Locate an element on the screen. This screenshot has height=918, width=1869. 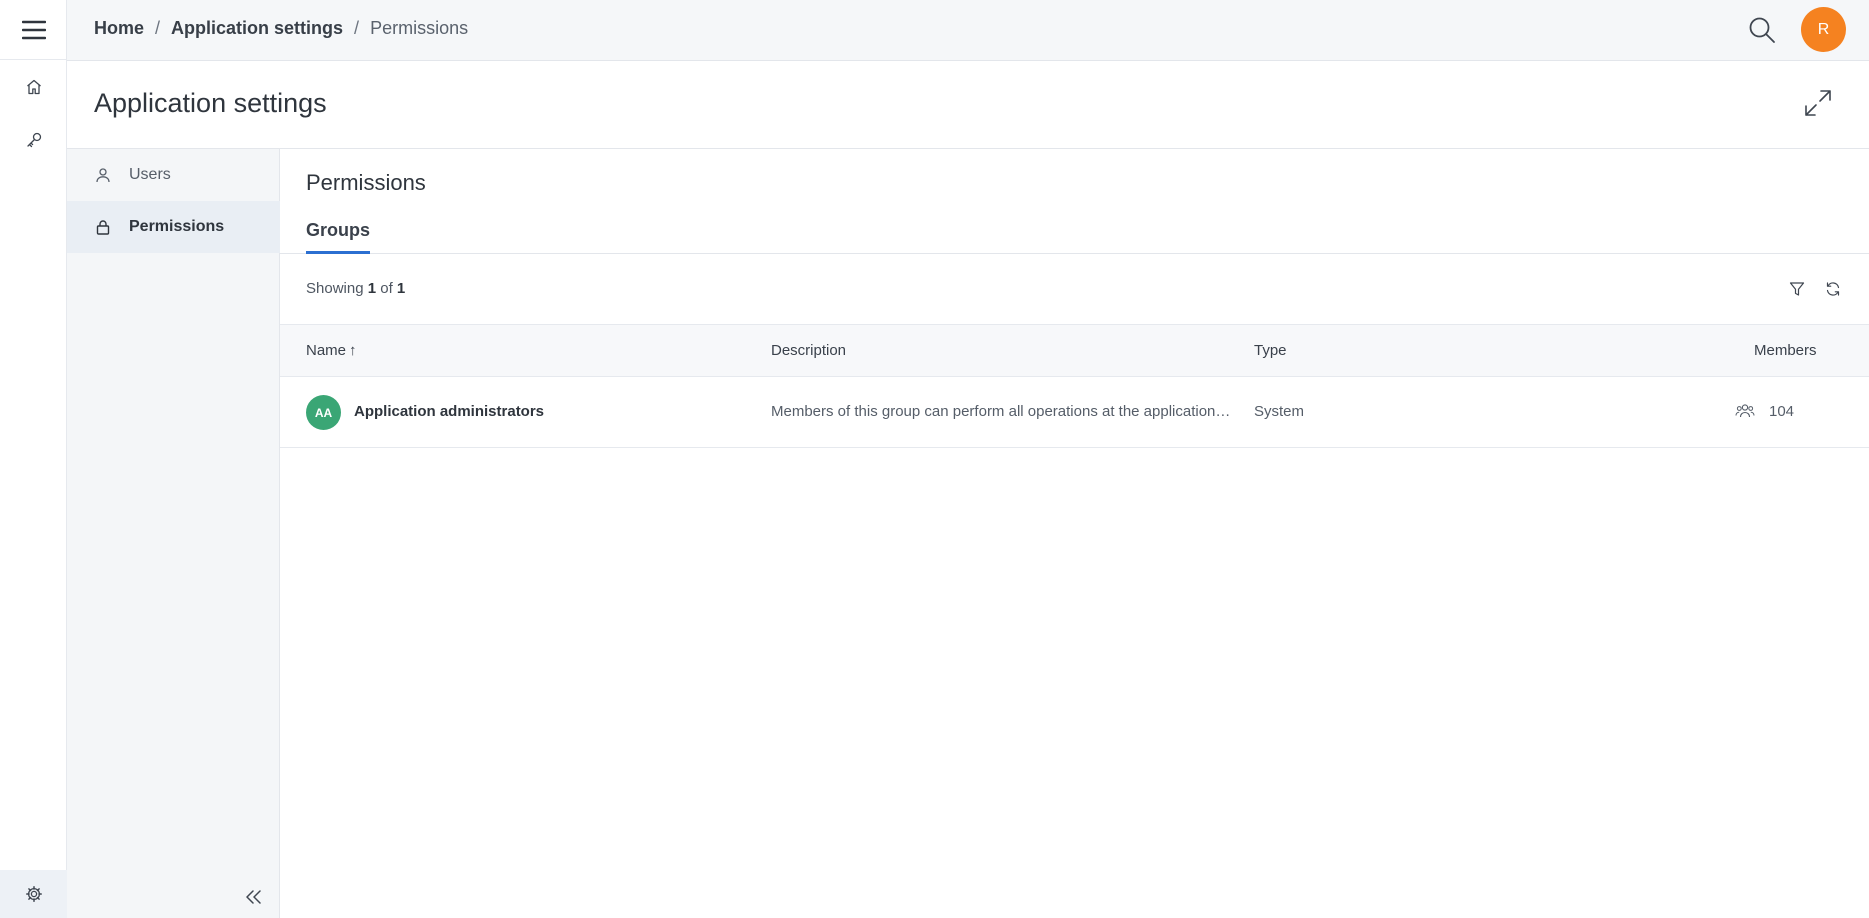
breadcrumb-application-settings: Application settings is located at coordinates (257, 28).